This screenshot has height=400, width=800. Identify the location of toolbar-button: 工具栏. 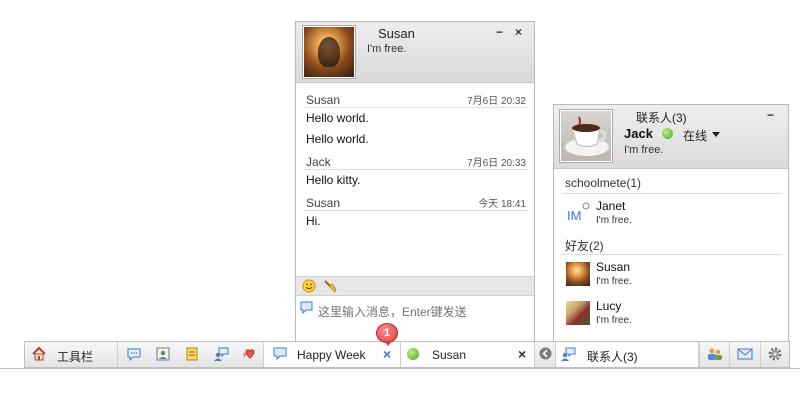
(71, 354).